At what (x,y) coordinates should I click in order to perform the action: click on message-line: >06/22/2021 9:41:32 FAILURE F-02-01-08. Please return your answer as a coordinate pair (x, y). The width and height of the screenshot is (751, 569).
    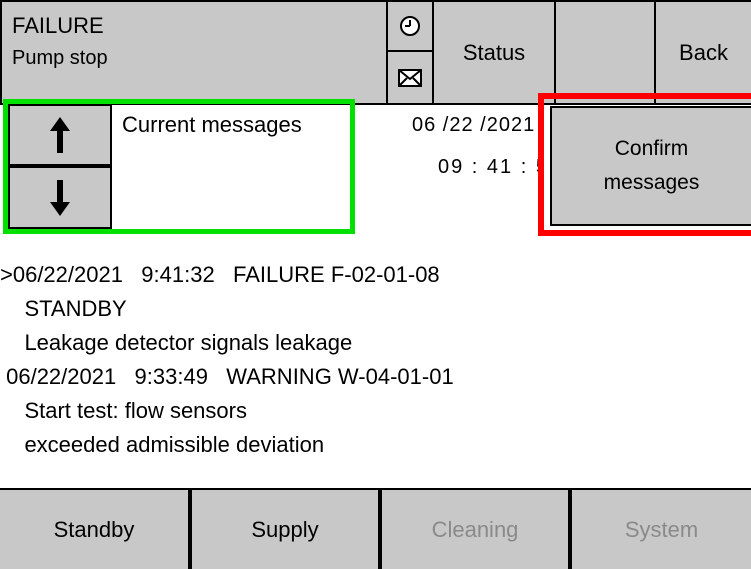
    Looking at the image, I should click on (220, 274).